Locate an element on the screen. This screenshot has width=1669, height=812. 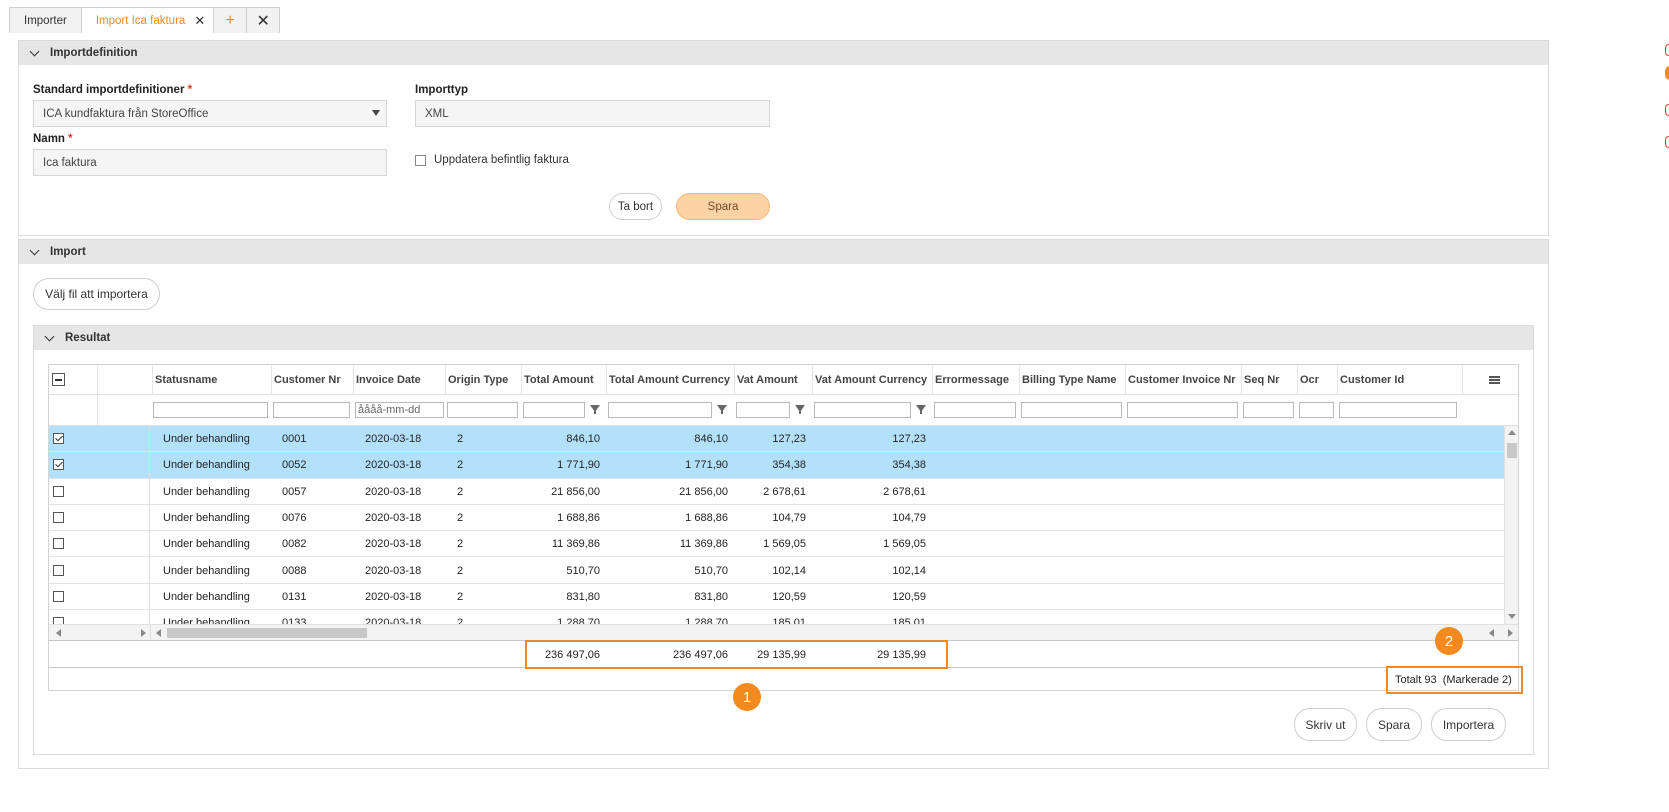
close-tab-icon: ✕ is located at coordinates (199, 21).